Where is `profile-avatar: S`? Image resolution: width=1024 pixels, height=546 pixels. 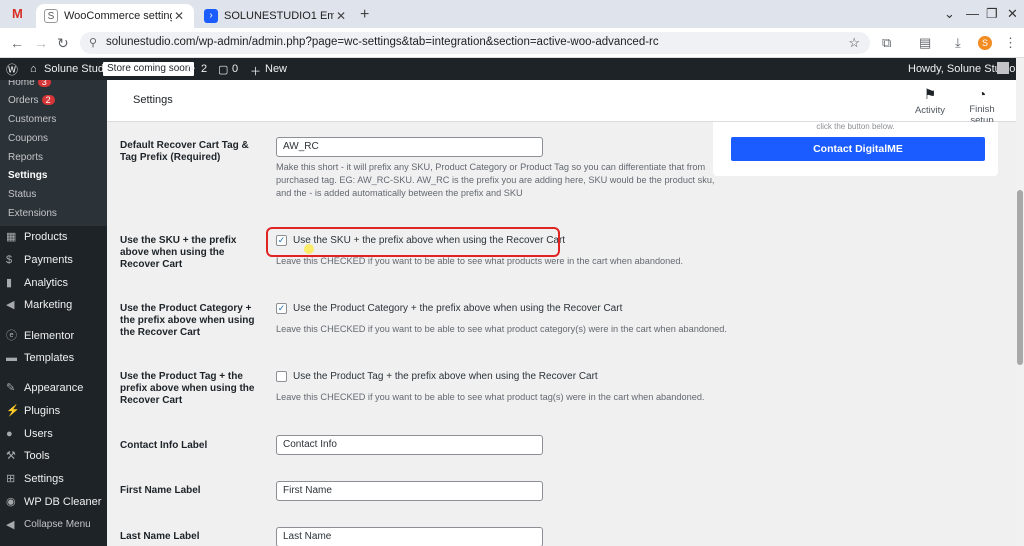 profile-avatar: S is located at coordinates (985, 43).